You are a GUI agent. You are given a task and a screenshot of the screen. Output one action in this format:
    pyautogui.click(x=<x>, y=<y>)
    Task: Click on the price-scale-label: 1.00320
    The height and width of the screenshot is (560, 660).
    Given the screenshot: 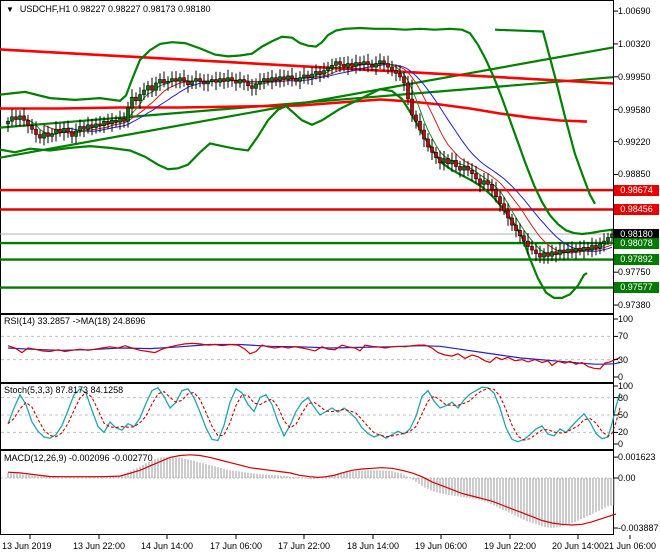 What is the action you would take?
    pyautogui.click(x=634, y=43)
    